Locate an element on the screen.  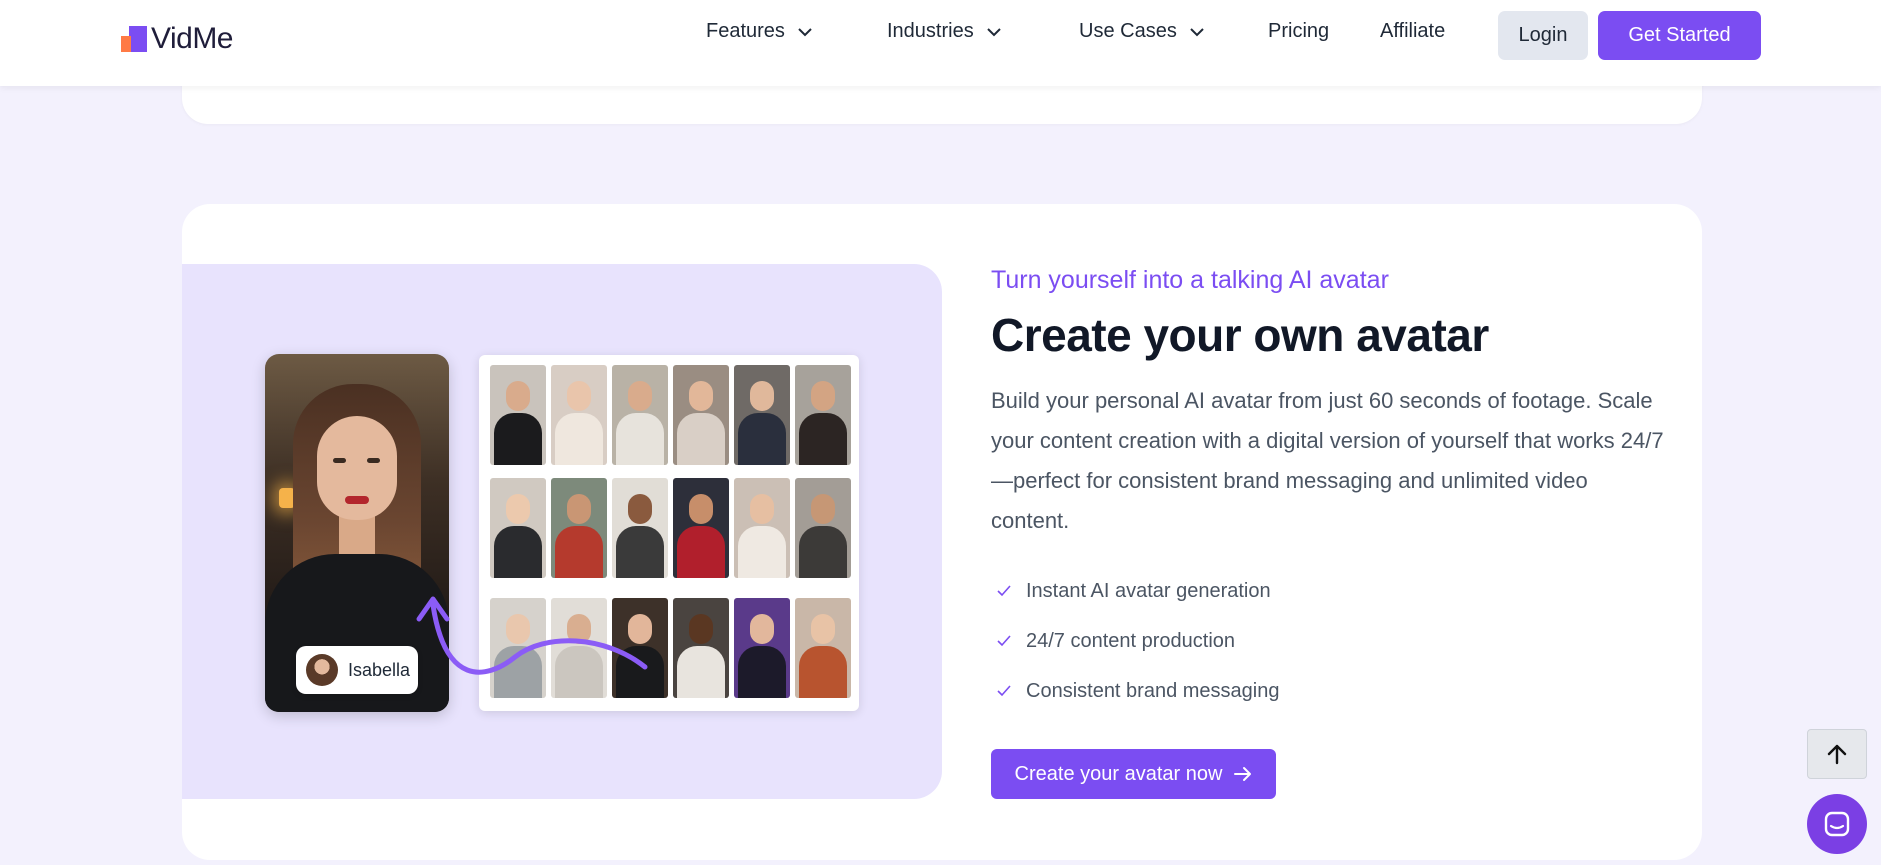
create-avatar-button: Create your avatar now is located at coordinates (1133, 774).